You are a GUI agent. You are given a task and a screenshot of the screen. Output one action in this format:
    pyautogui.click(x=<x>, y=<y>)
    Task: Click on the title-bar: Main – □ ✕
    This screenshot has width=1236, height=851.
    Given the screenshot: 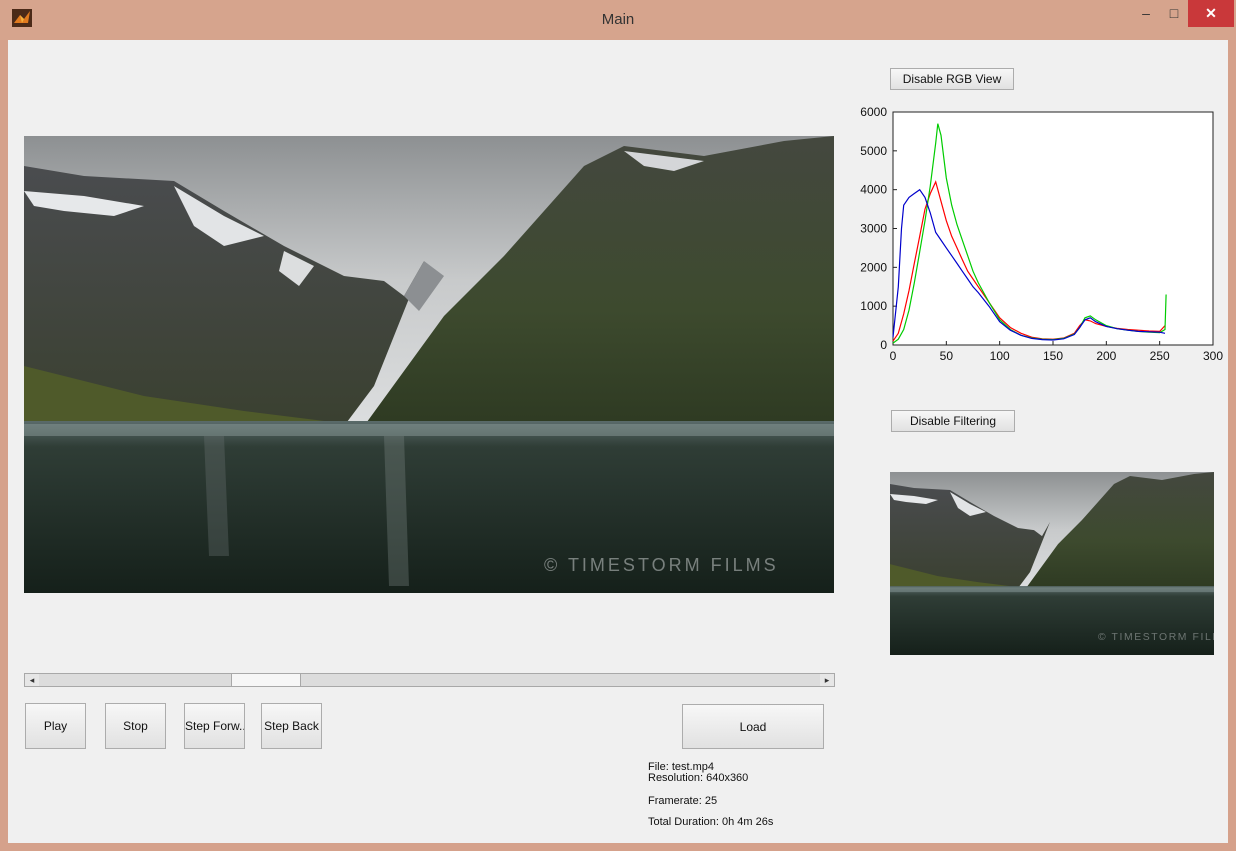 What is the action you would take?
    pyautogui.click(x=618, y=20)
    